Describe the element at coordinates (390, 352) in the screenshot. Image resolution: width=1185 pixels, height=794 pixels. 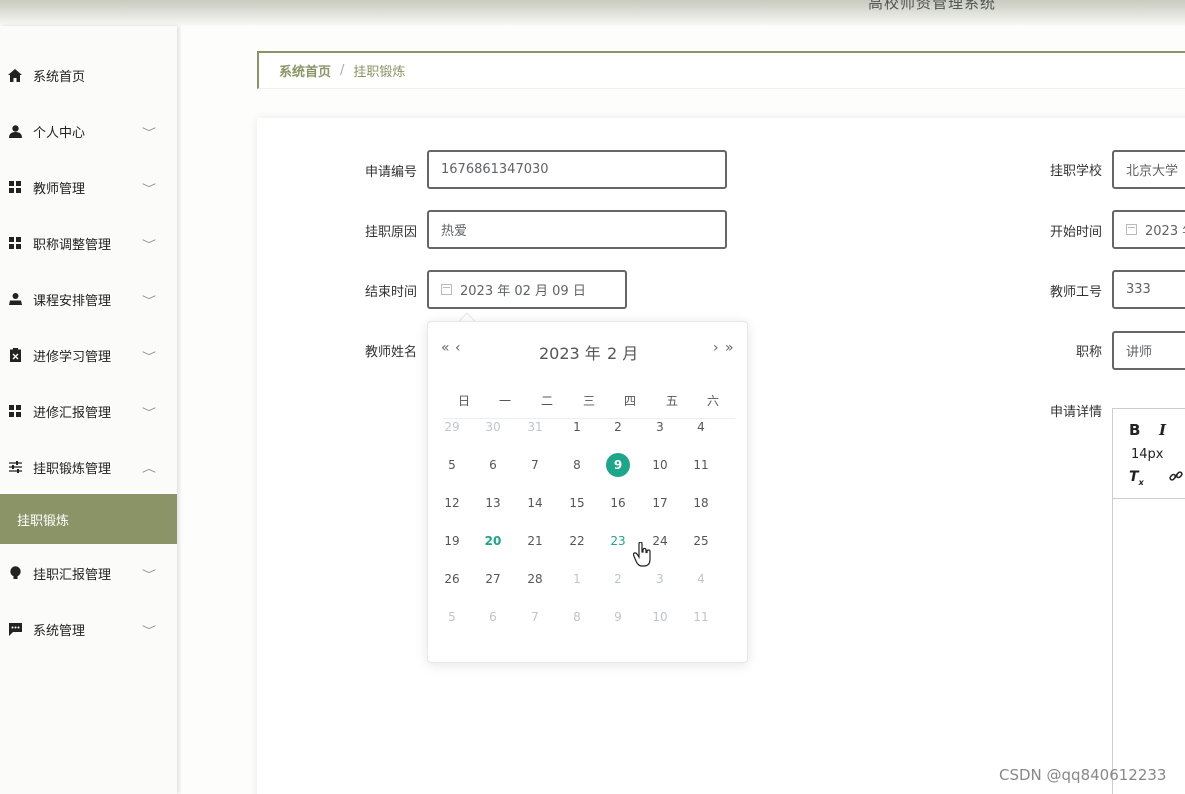
I see `teacher-name-label: 教师姓名` at that location.